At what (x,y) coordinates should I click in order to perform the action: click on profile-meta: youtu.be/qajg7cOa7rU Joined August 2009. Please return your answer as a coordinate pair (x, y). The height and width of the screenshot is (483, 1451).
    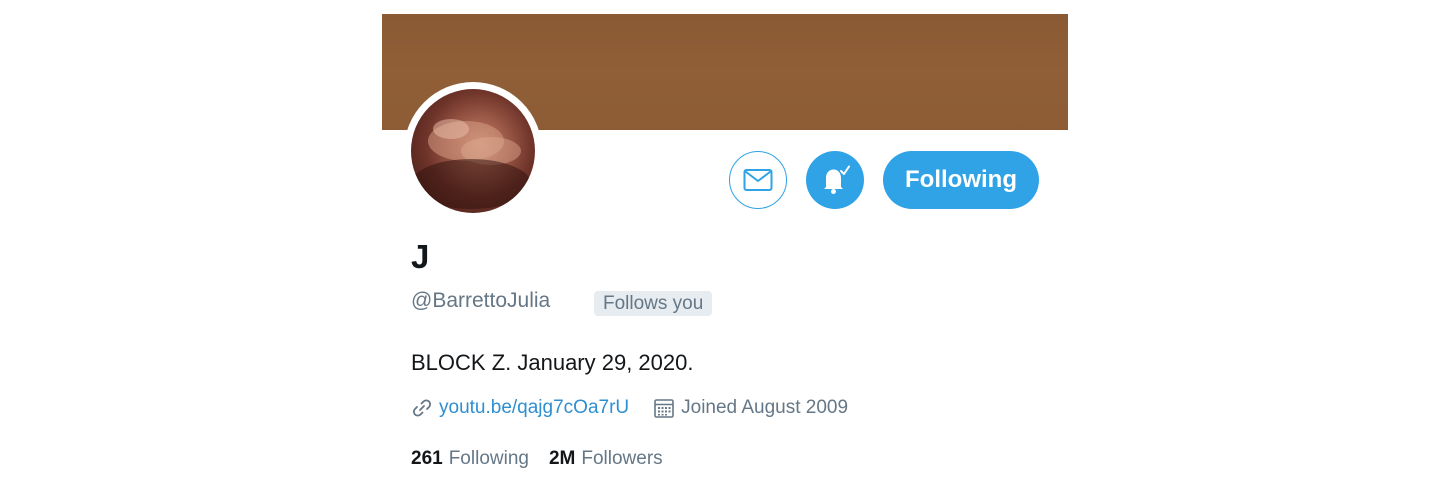
    Looking at the image, I should click on (629, 408).